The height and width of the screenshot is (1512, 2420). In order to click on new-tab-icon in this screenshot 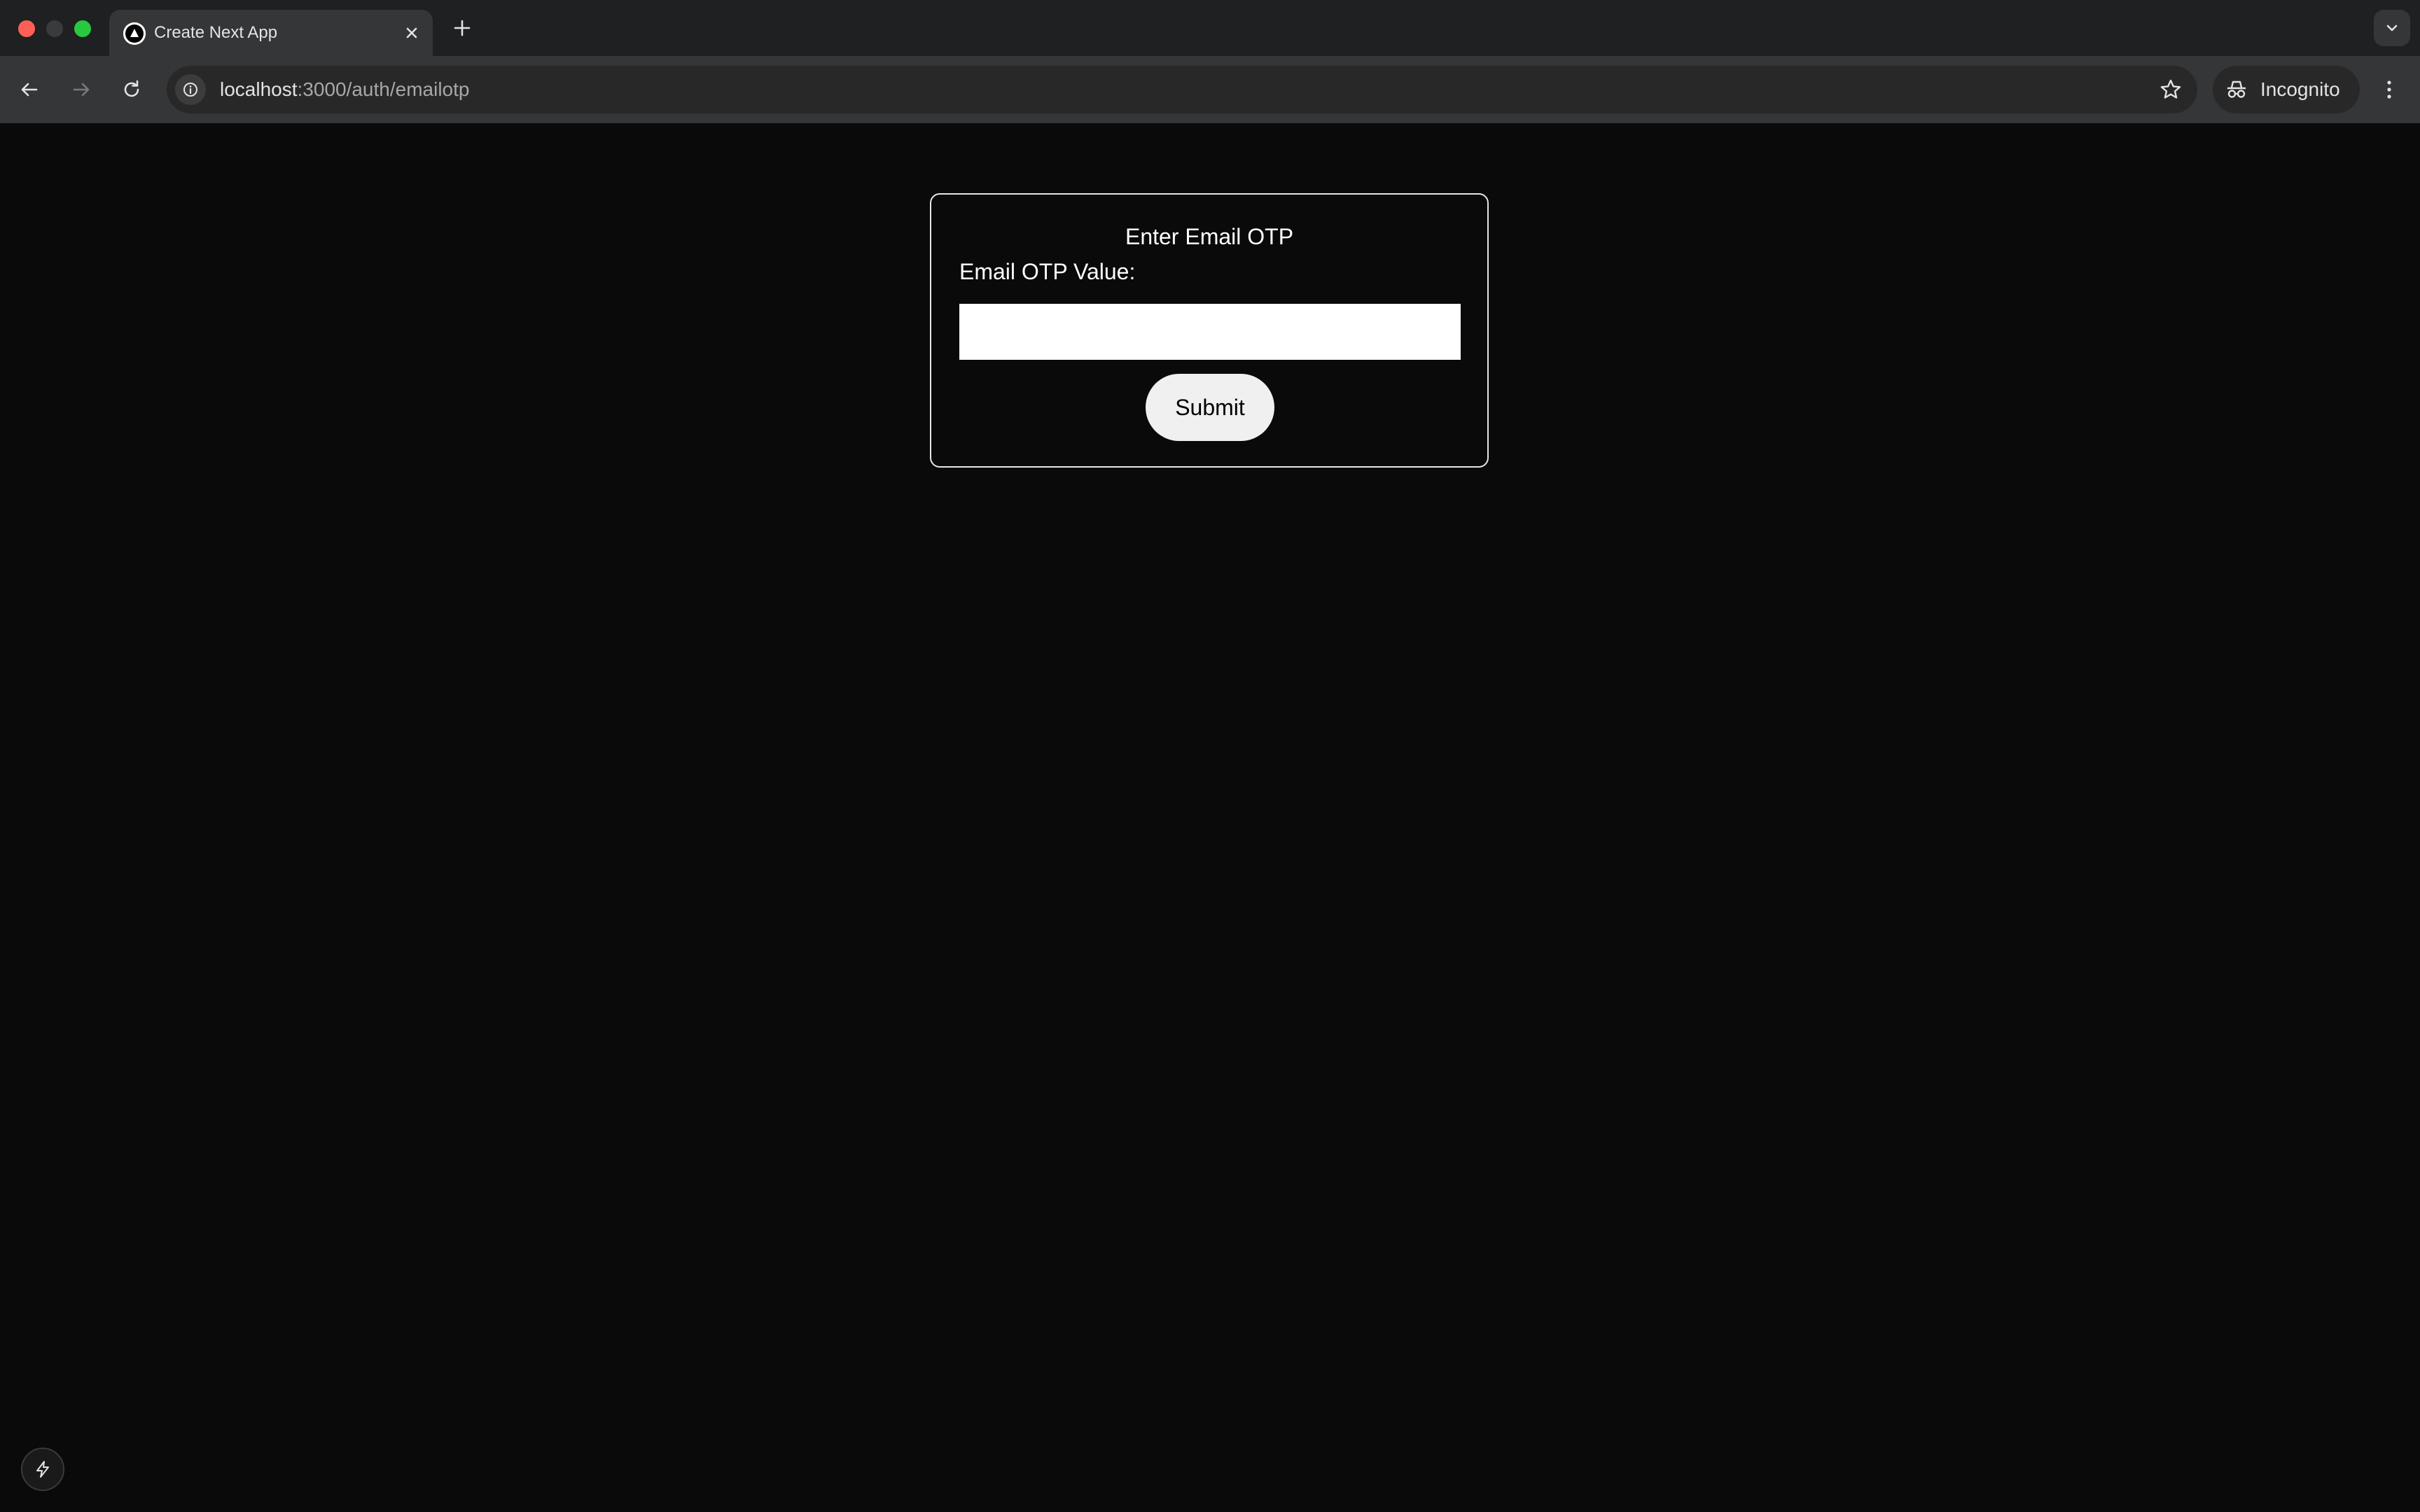, I will do `click(462, 28)`.